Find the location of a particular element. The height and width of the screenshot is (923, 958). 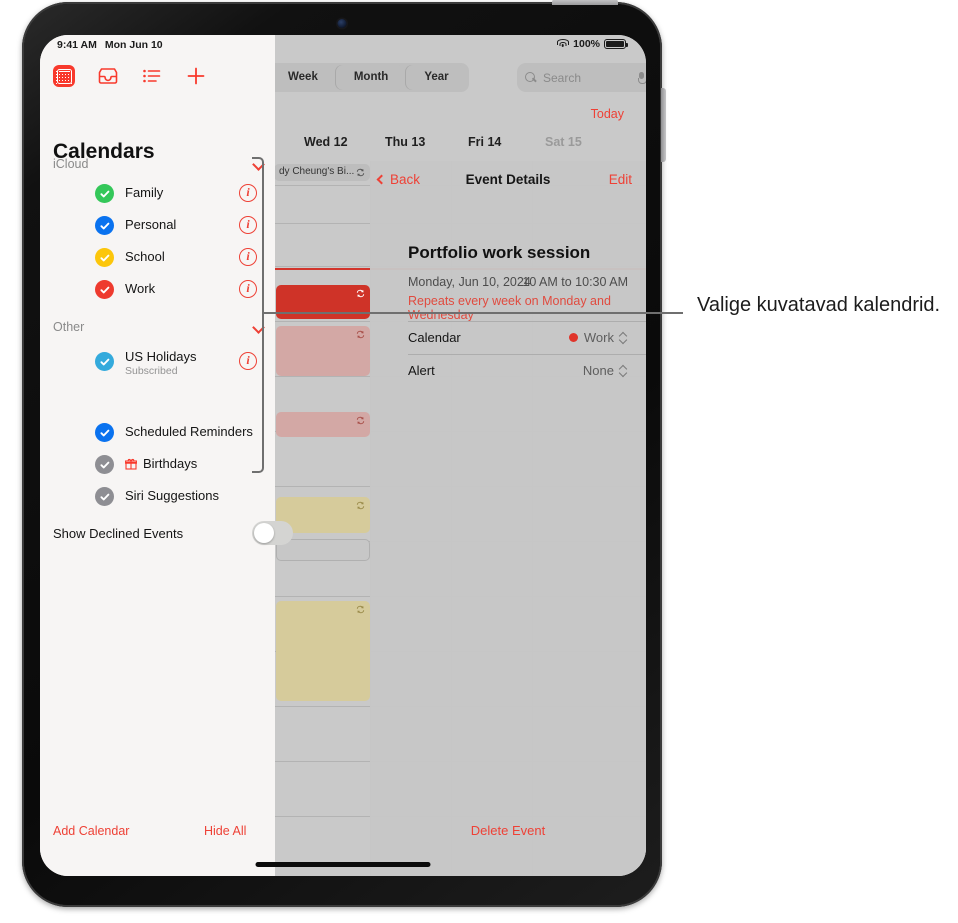

calendar-name: Birthdays is located at coordinates (170, 463).